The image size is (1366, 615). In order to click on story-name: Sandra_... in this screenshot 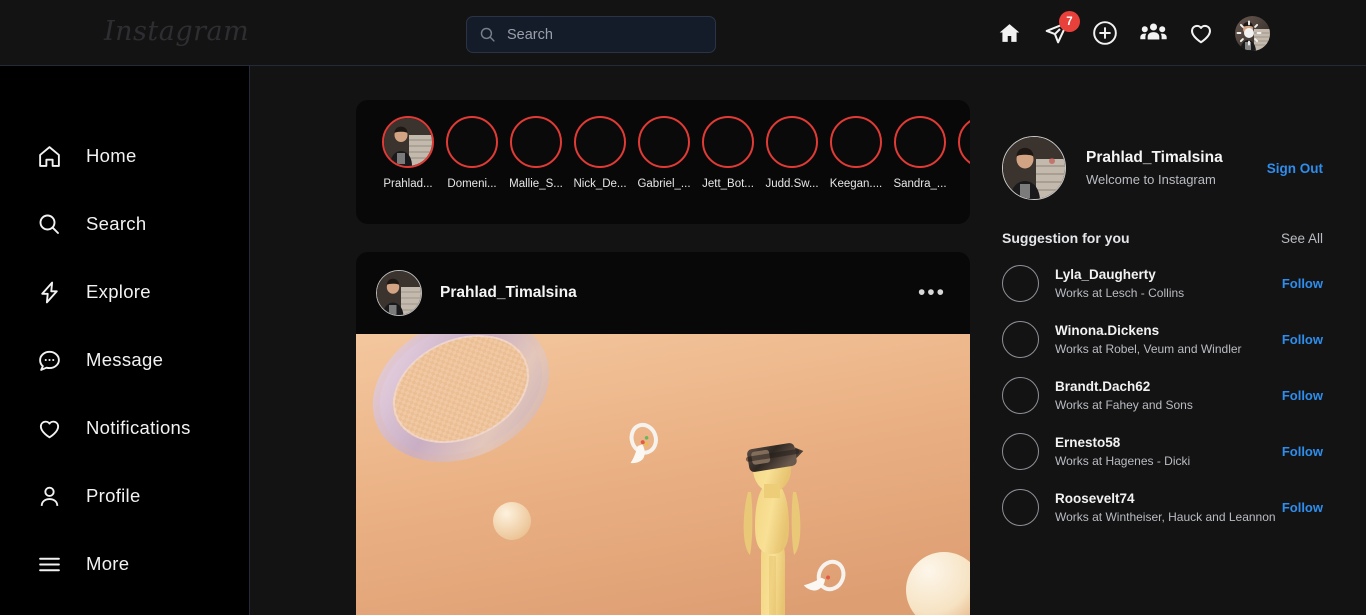, I will do `click(920, 184)`.